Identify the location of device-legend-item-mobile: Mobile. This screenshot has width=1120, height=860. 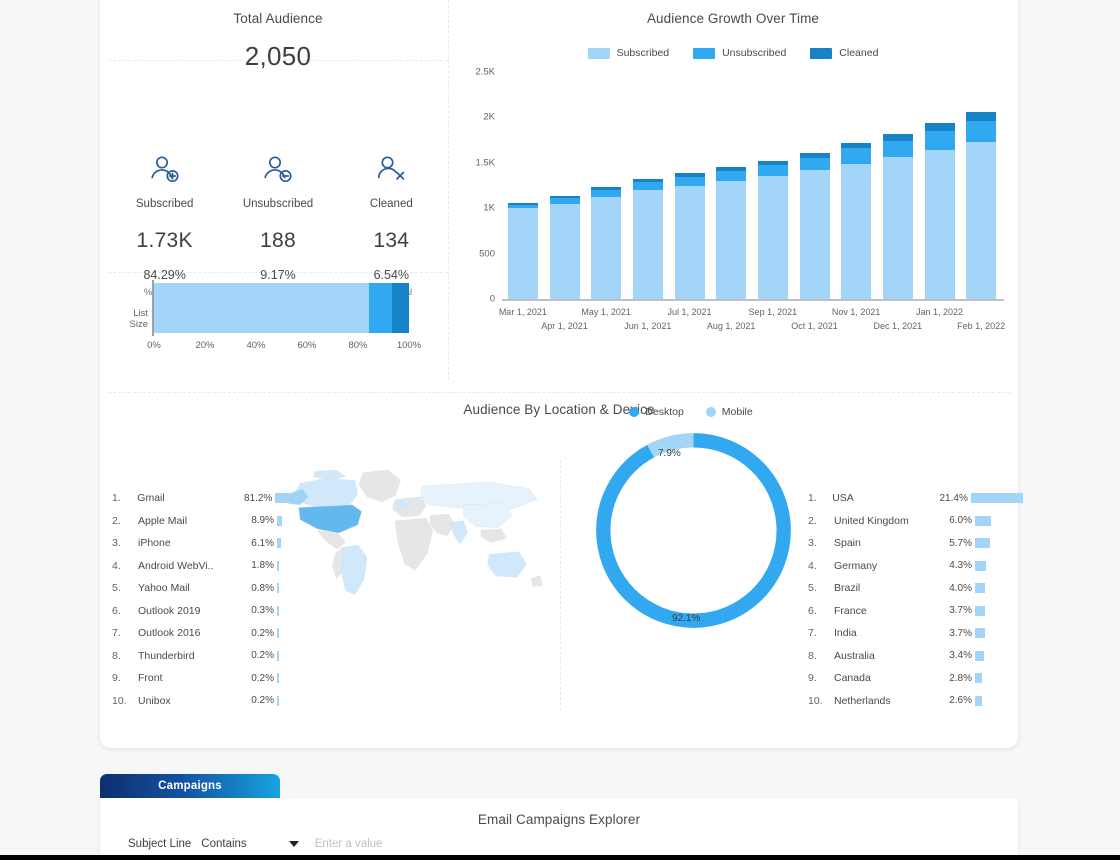
(729, 412).